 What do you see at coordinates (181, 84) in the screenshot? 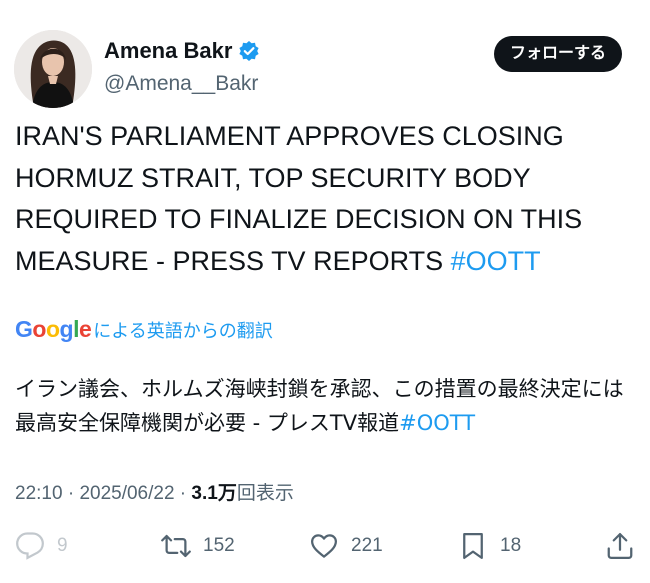
I see `user-handle: @Amena__Bakr` at bounding box center [181, 84].